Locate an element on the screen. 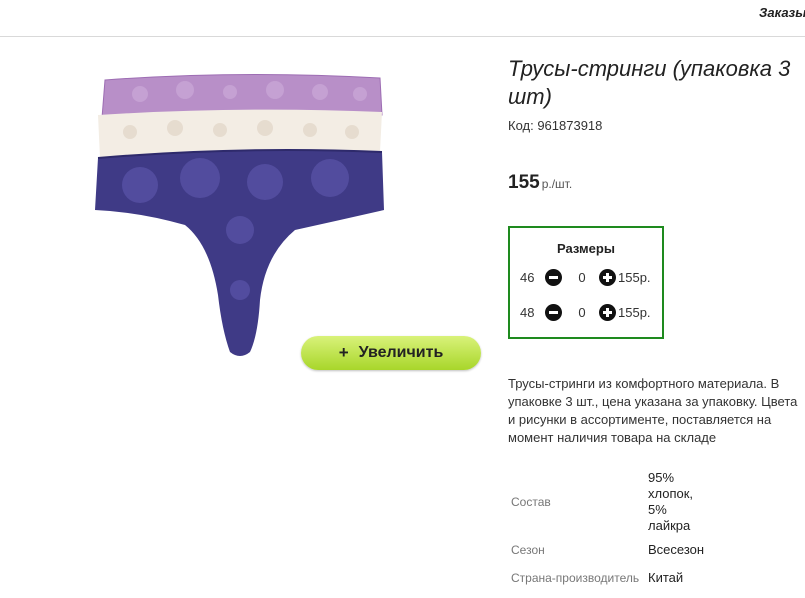  attribute-label-composition: Состав is located at coordinates (531, 502).